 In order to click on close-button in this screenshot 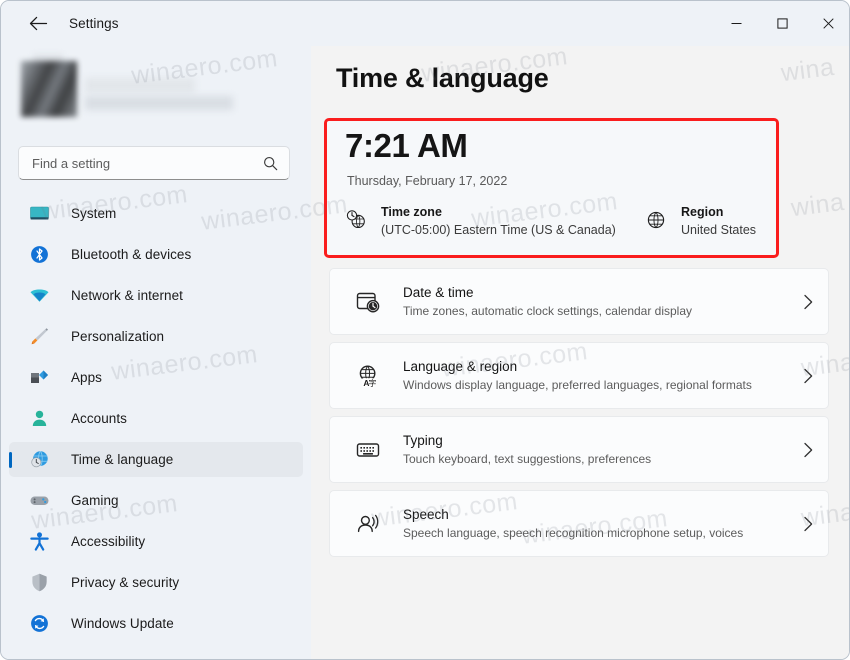, I will do `click(827, 23)`.